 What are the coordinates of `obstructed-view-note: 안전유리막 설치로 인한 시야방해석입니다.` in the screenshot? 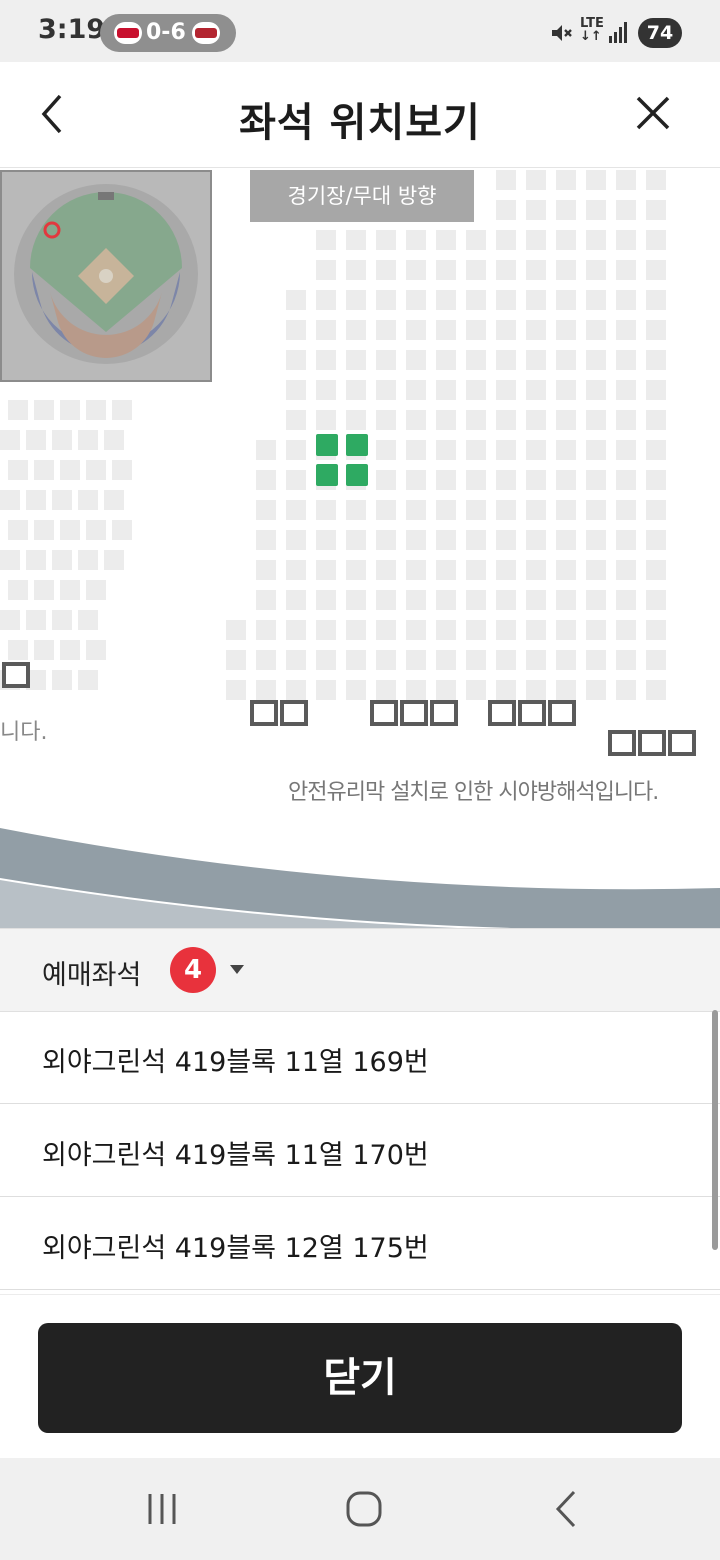 It's located at (473, 792).